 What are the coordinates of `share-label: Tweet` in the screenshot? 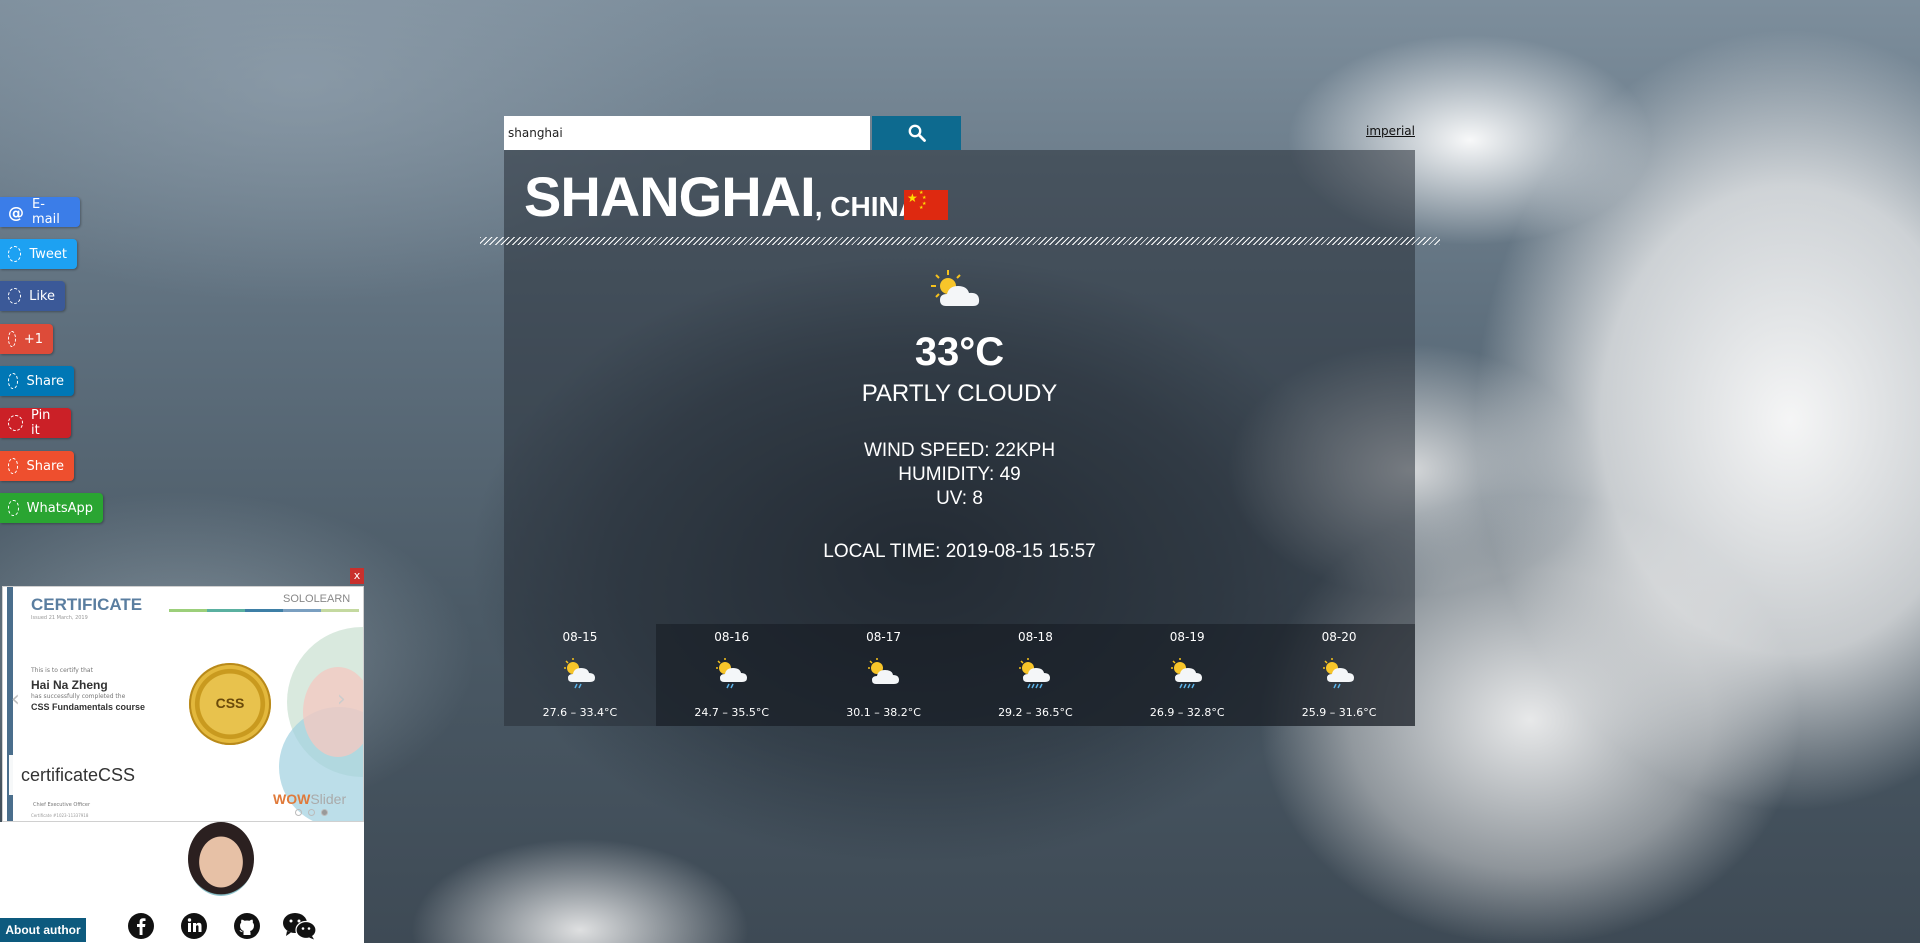 It's located at (48, 254).